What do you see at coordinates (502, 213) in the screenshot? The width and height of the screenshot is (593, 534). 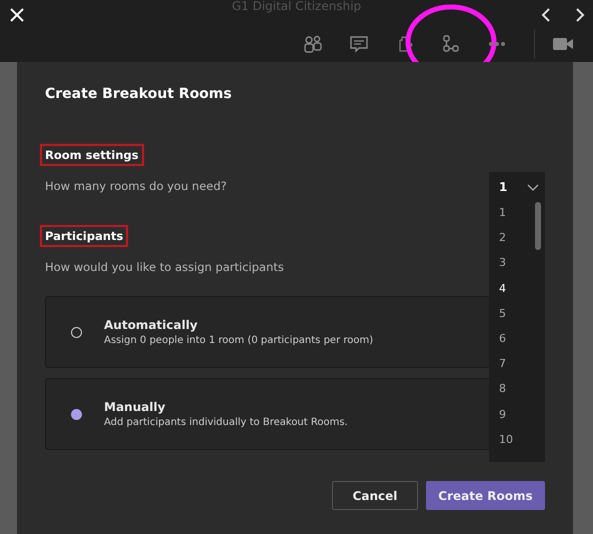 I see `dropdown-option: 1` at bounding box center [502, 213].